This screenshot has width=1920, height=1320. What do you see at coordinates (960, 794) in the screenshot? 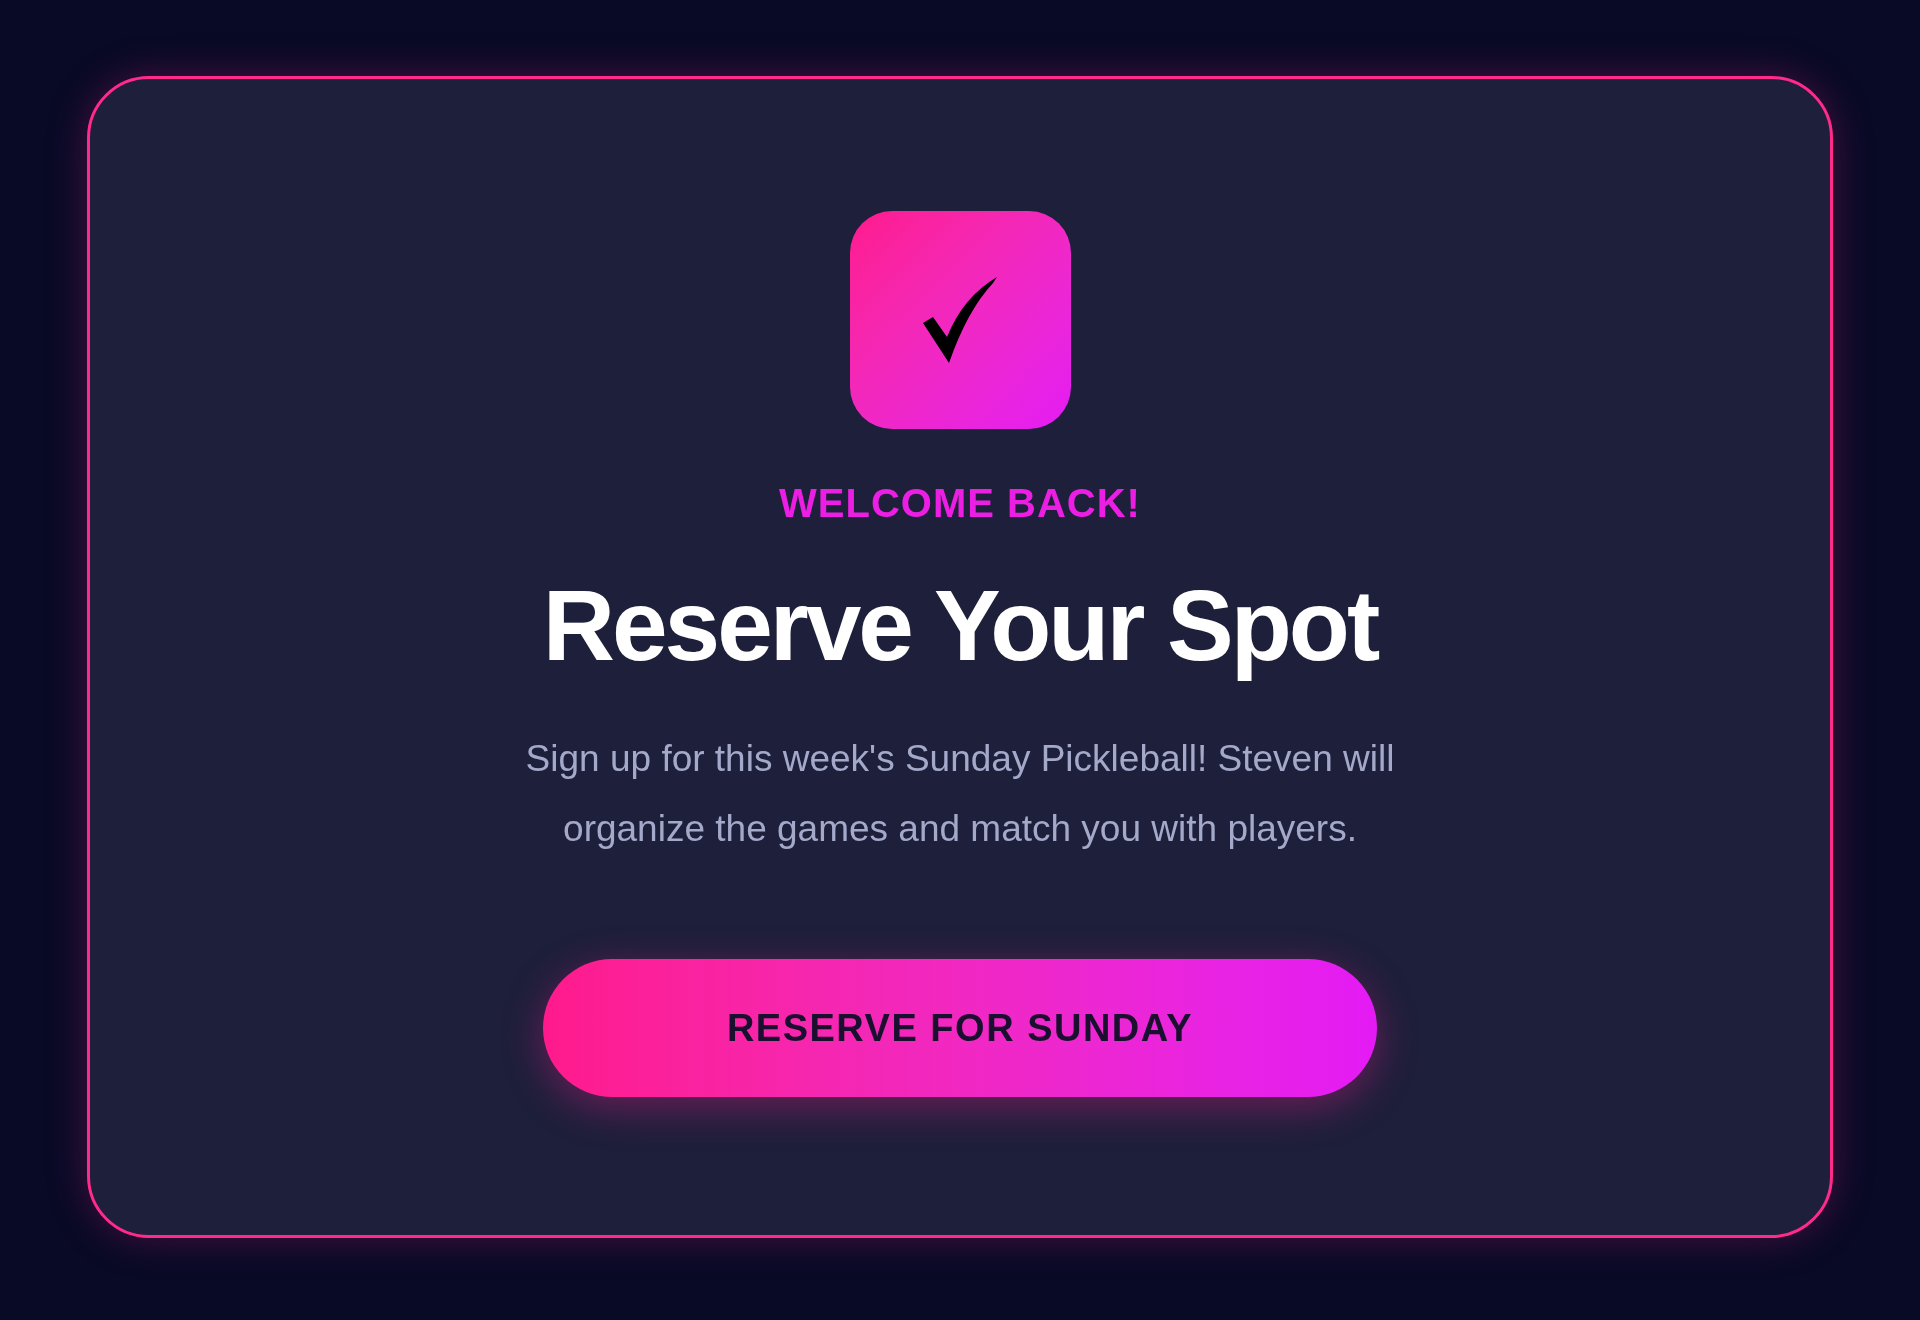
I see `description-text: Sign up for this week's Sunday Pickleball! Steven will organize the games and match you with players.` at bounding box center [960, 794].